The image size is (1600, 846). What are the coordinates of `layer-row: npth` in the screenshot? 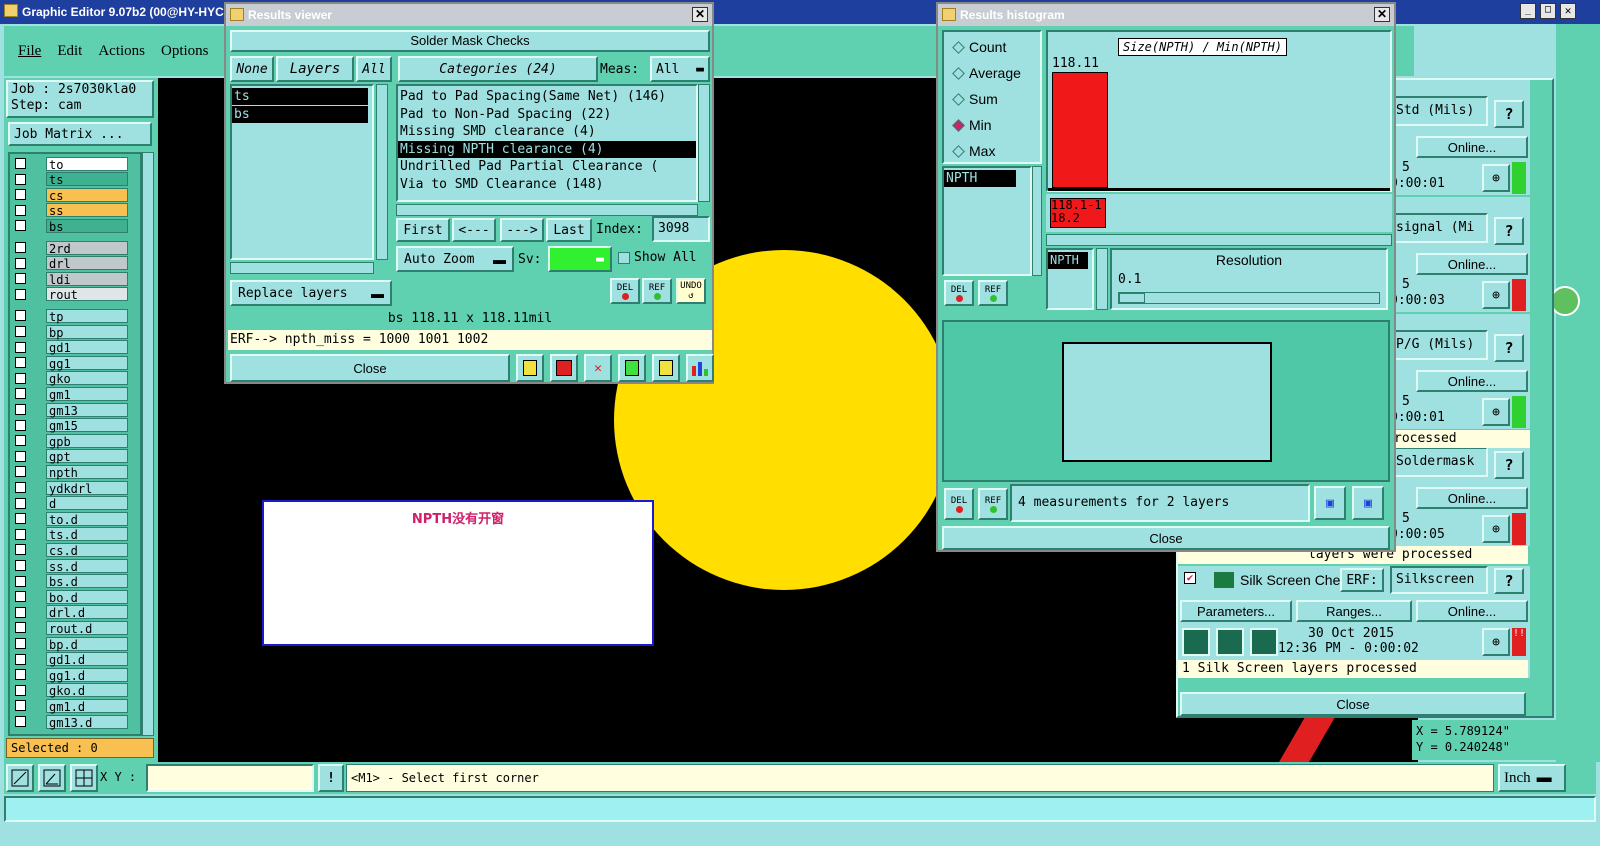 It's located at (70, 472).